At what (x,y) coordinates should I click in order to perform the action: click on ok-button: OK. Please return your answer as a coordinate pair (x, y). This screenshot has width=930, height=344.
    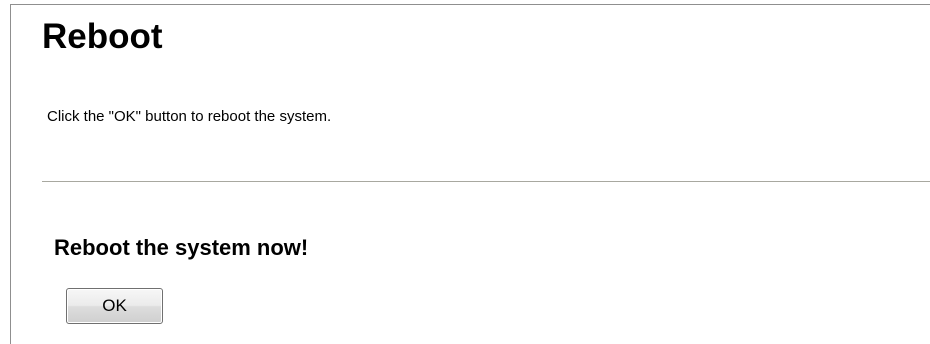
    Looking at the image, I should click on (114, 306).